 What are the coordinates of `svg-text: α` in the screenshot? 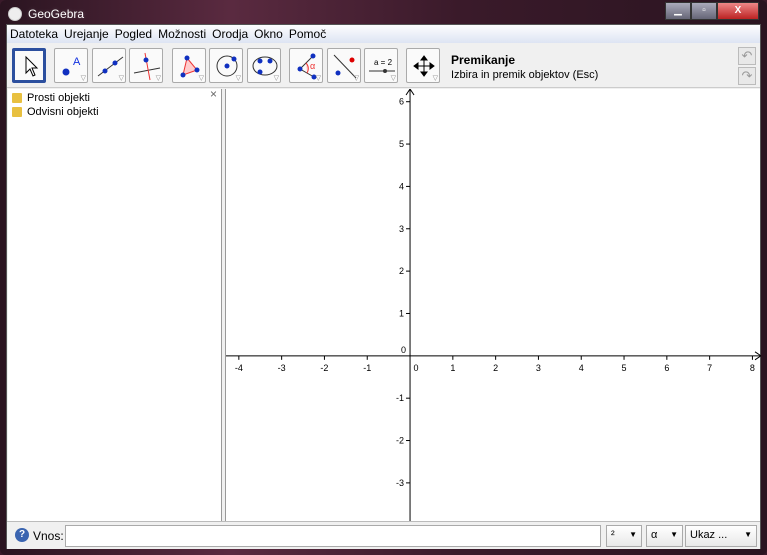 It's located at (312, 66).